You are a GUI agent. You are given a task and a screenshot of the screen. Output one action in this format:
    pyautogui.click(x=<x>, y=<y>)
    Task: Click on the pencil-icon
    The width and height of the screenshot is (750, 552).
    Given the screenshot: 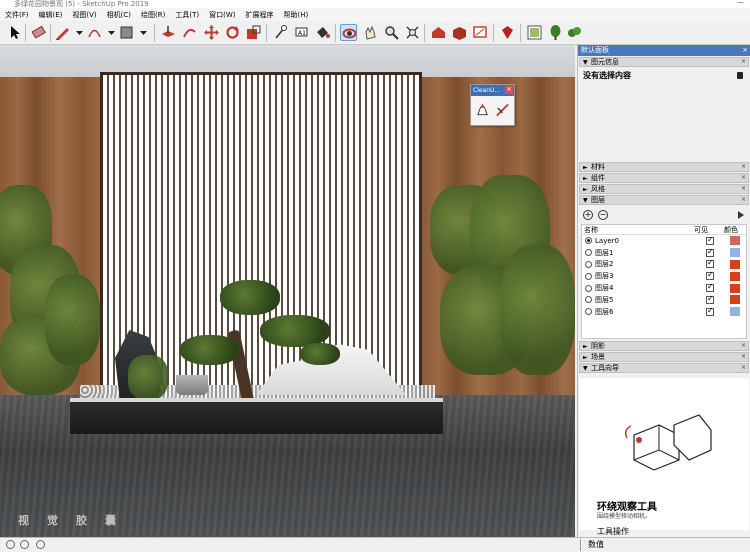 What is the action you would take?
    pyautogui.click(x=62, y=32)
    